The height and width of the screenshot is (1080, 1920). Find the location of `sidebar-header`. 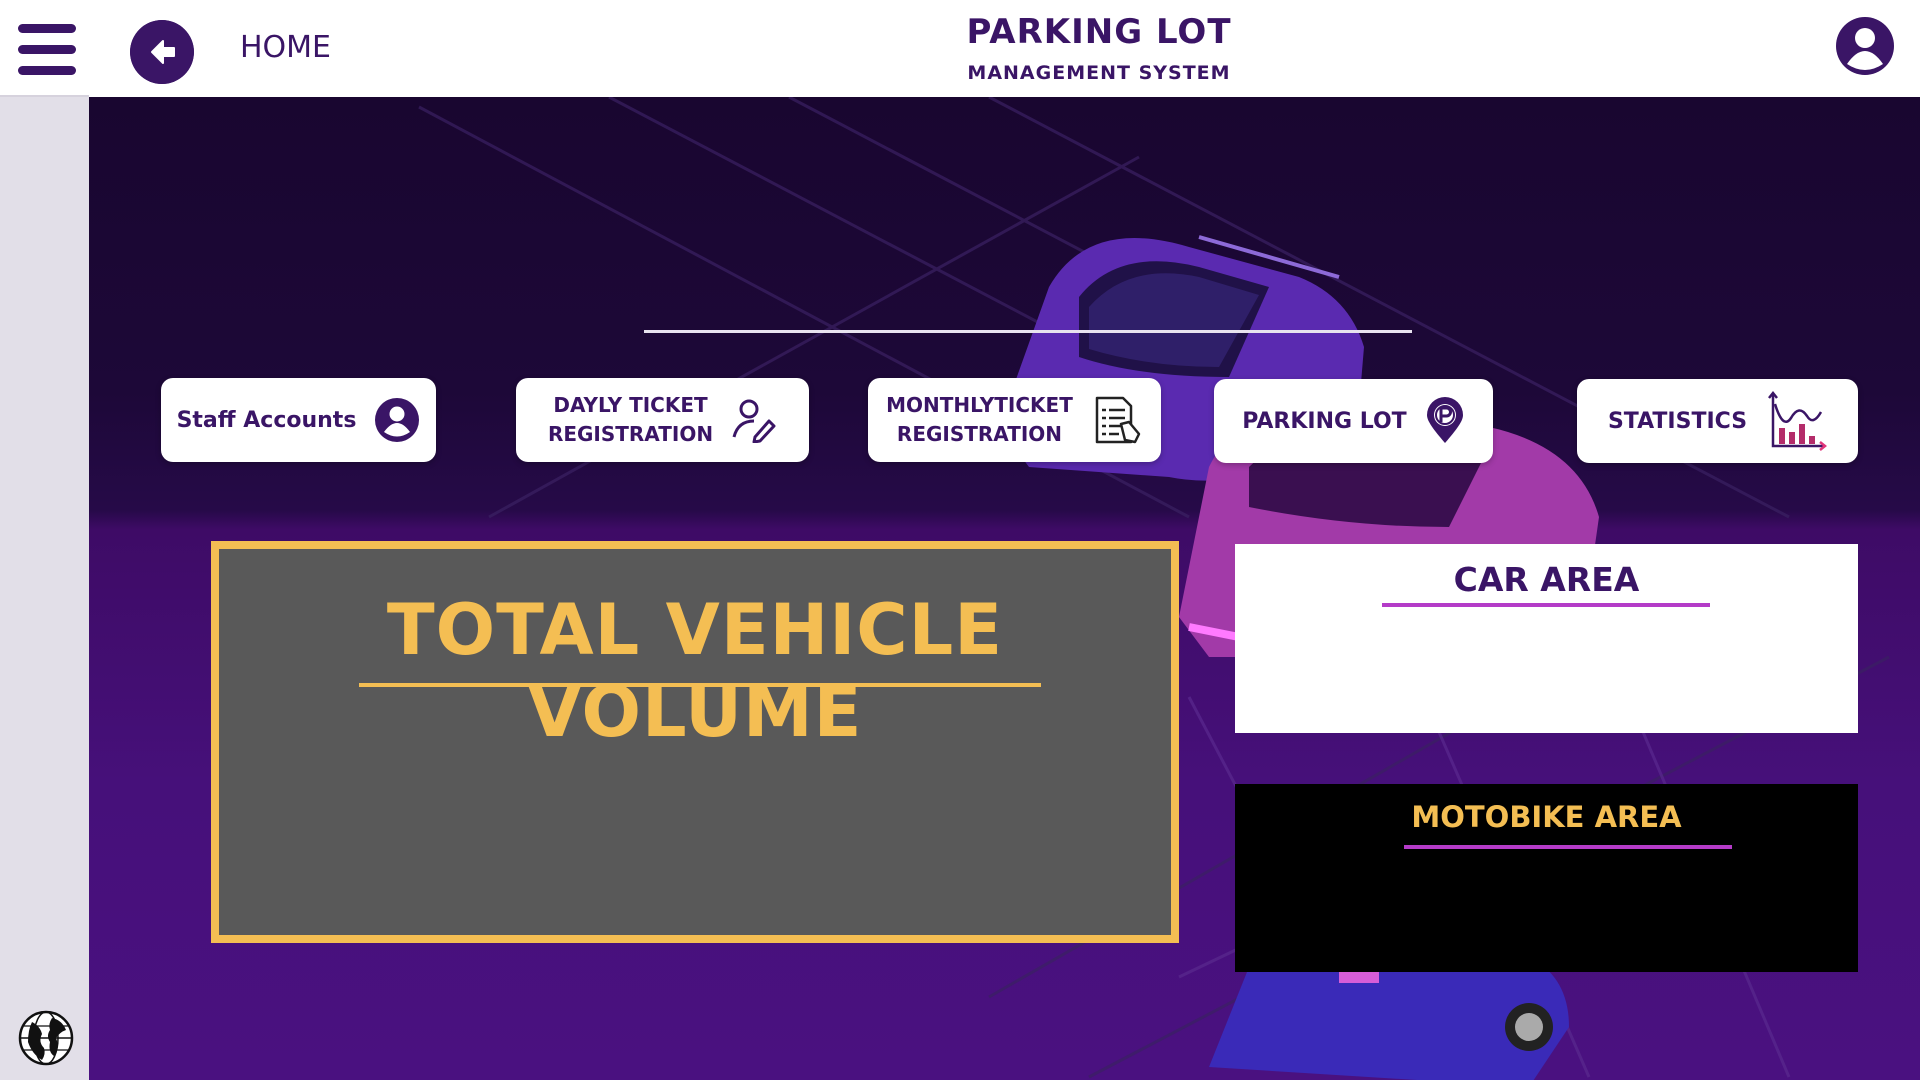

sidebar-header is located at coordinates (44, 48).